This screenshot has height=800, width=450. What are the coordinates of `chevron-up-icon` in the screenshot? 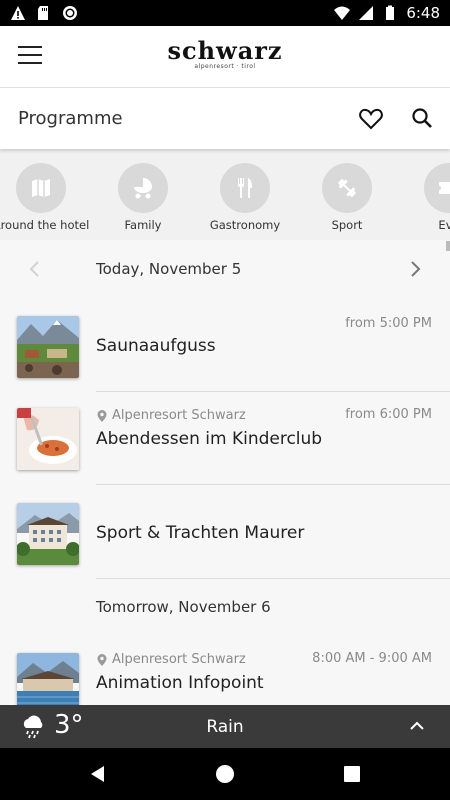 It's located at (417, 726).